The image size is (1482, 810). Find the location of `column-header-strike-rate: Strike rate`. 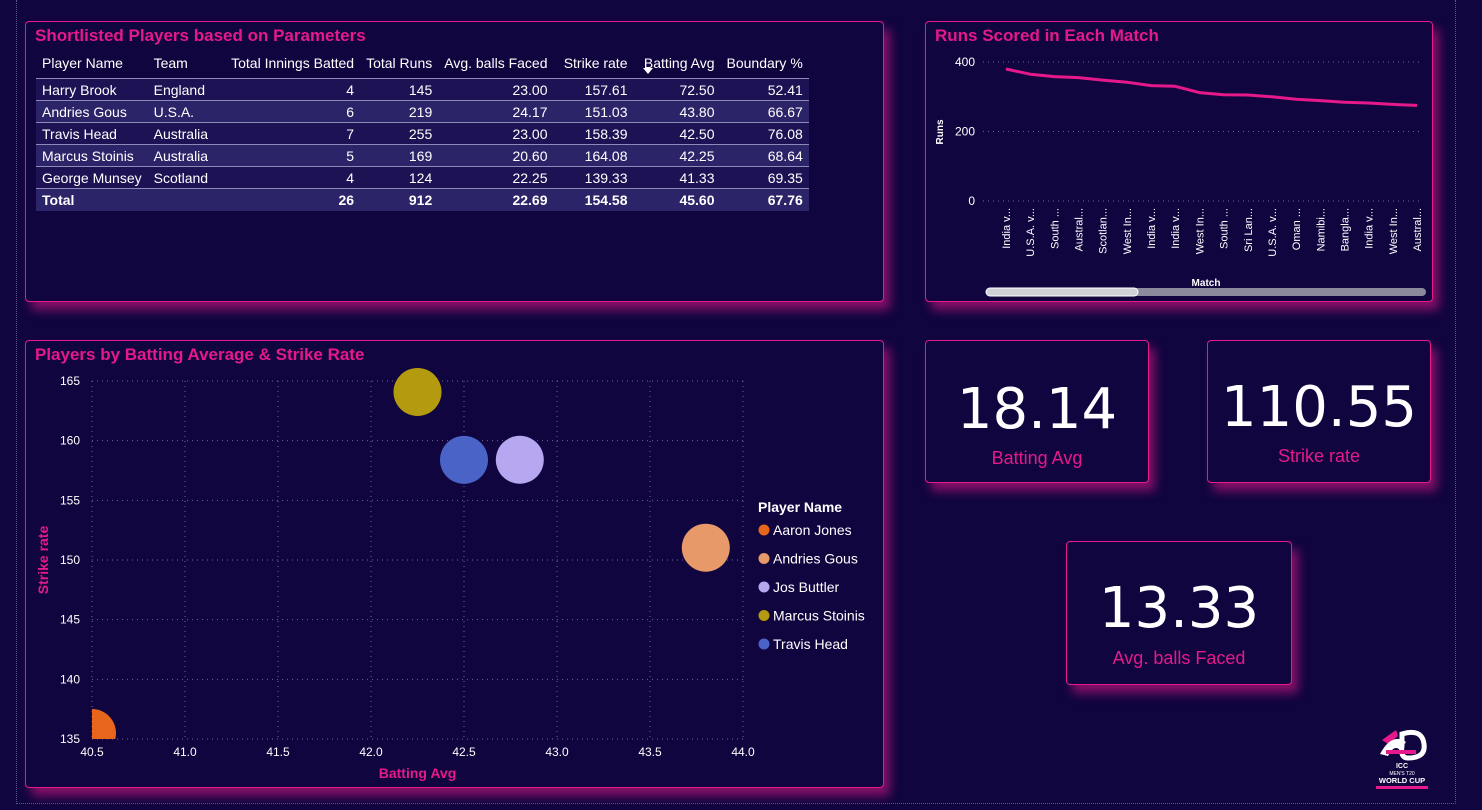

column-header-strike-rate: Strike rate is located at coordinates (593, 63).